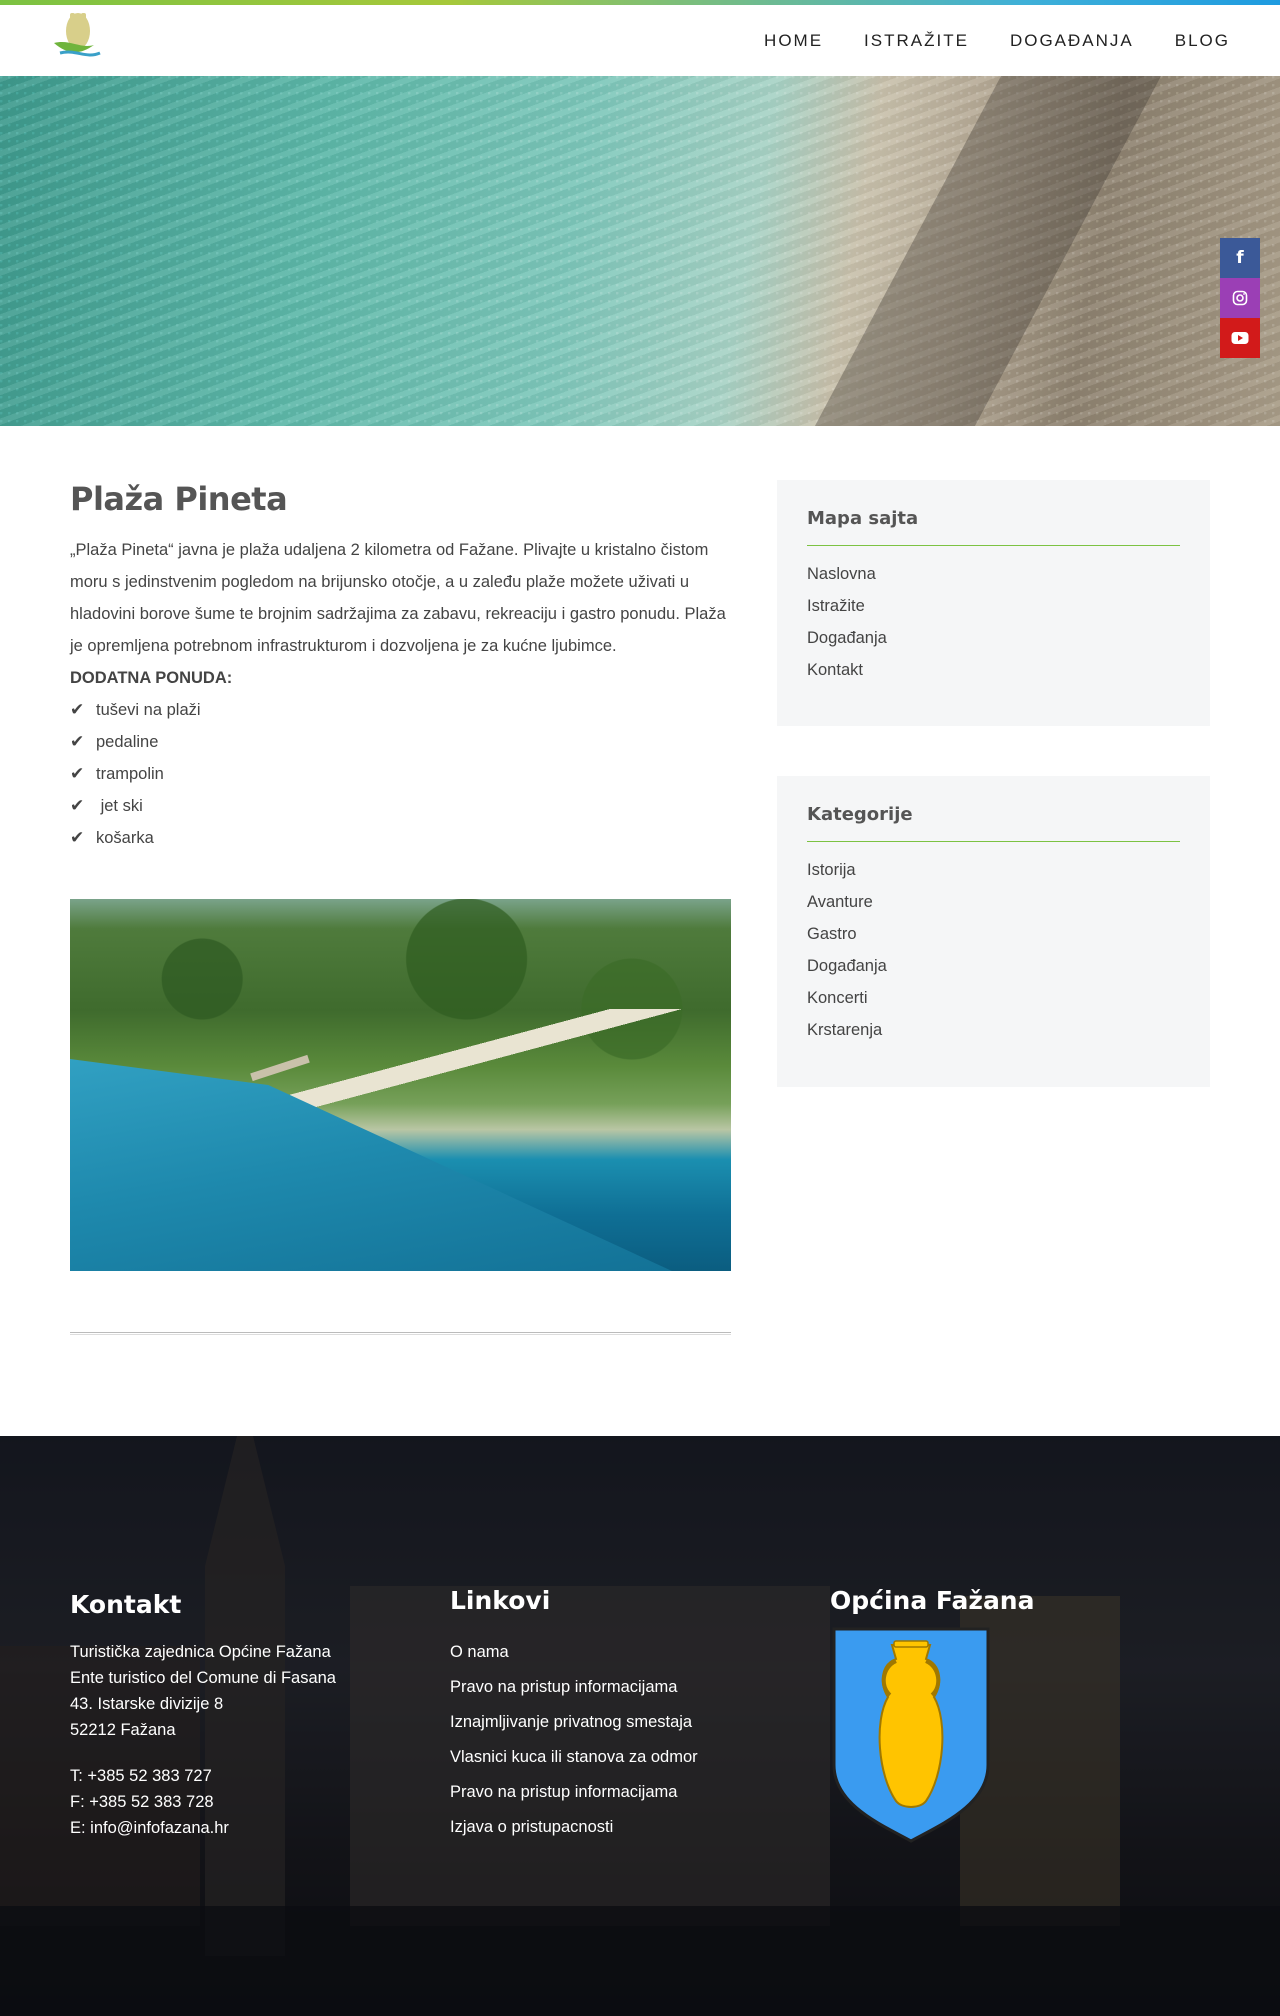 Image resolution: width=1280 pixels, height=2016 pixels. What do you see at coordinates (142, 1802) in the screenshot?
I see `footer-fax: F: +385 52 383 728` at bounding box center [142, 1802].